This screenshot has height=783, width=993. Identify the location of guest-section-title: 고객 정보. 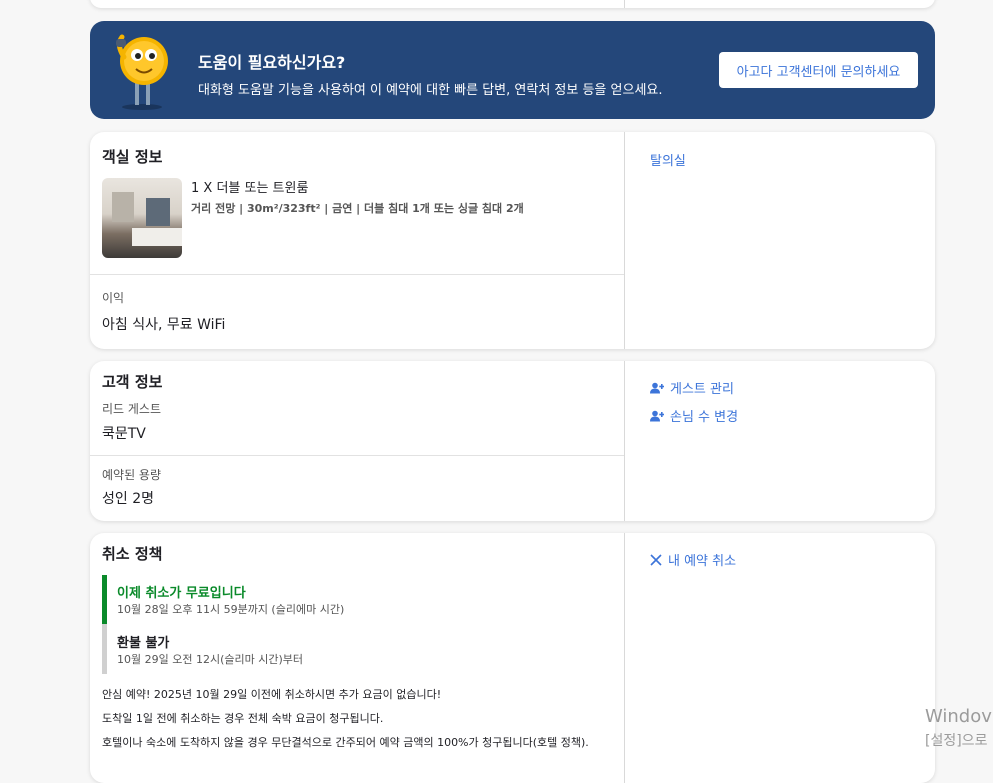
(132, 382).